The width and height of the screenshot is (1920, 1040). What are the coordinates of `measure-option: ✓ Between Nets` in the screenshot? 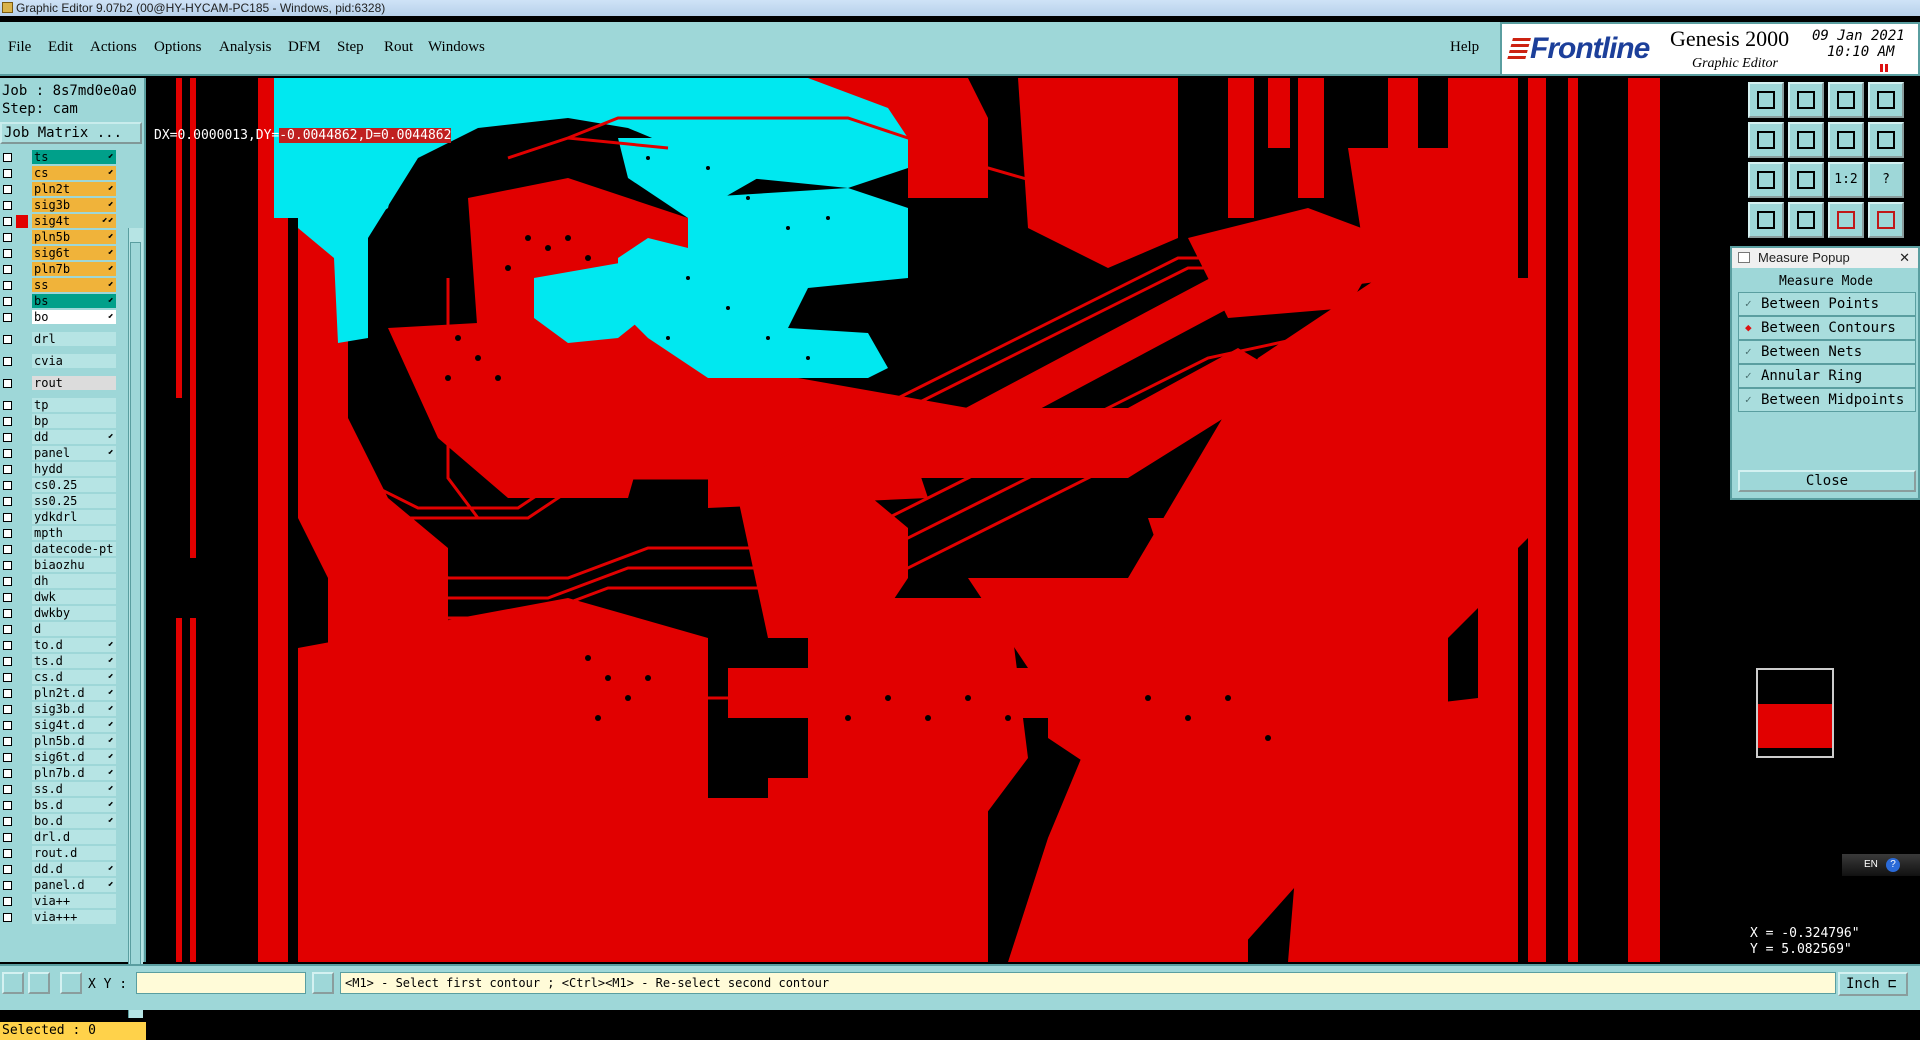 It's located at (1827, 352).